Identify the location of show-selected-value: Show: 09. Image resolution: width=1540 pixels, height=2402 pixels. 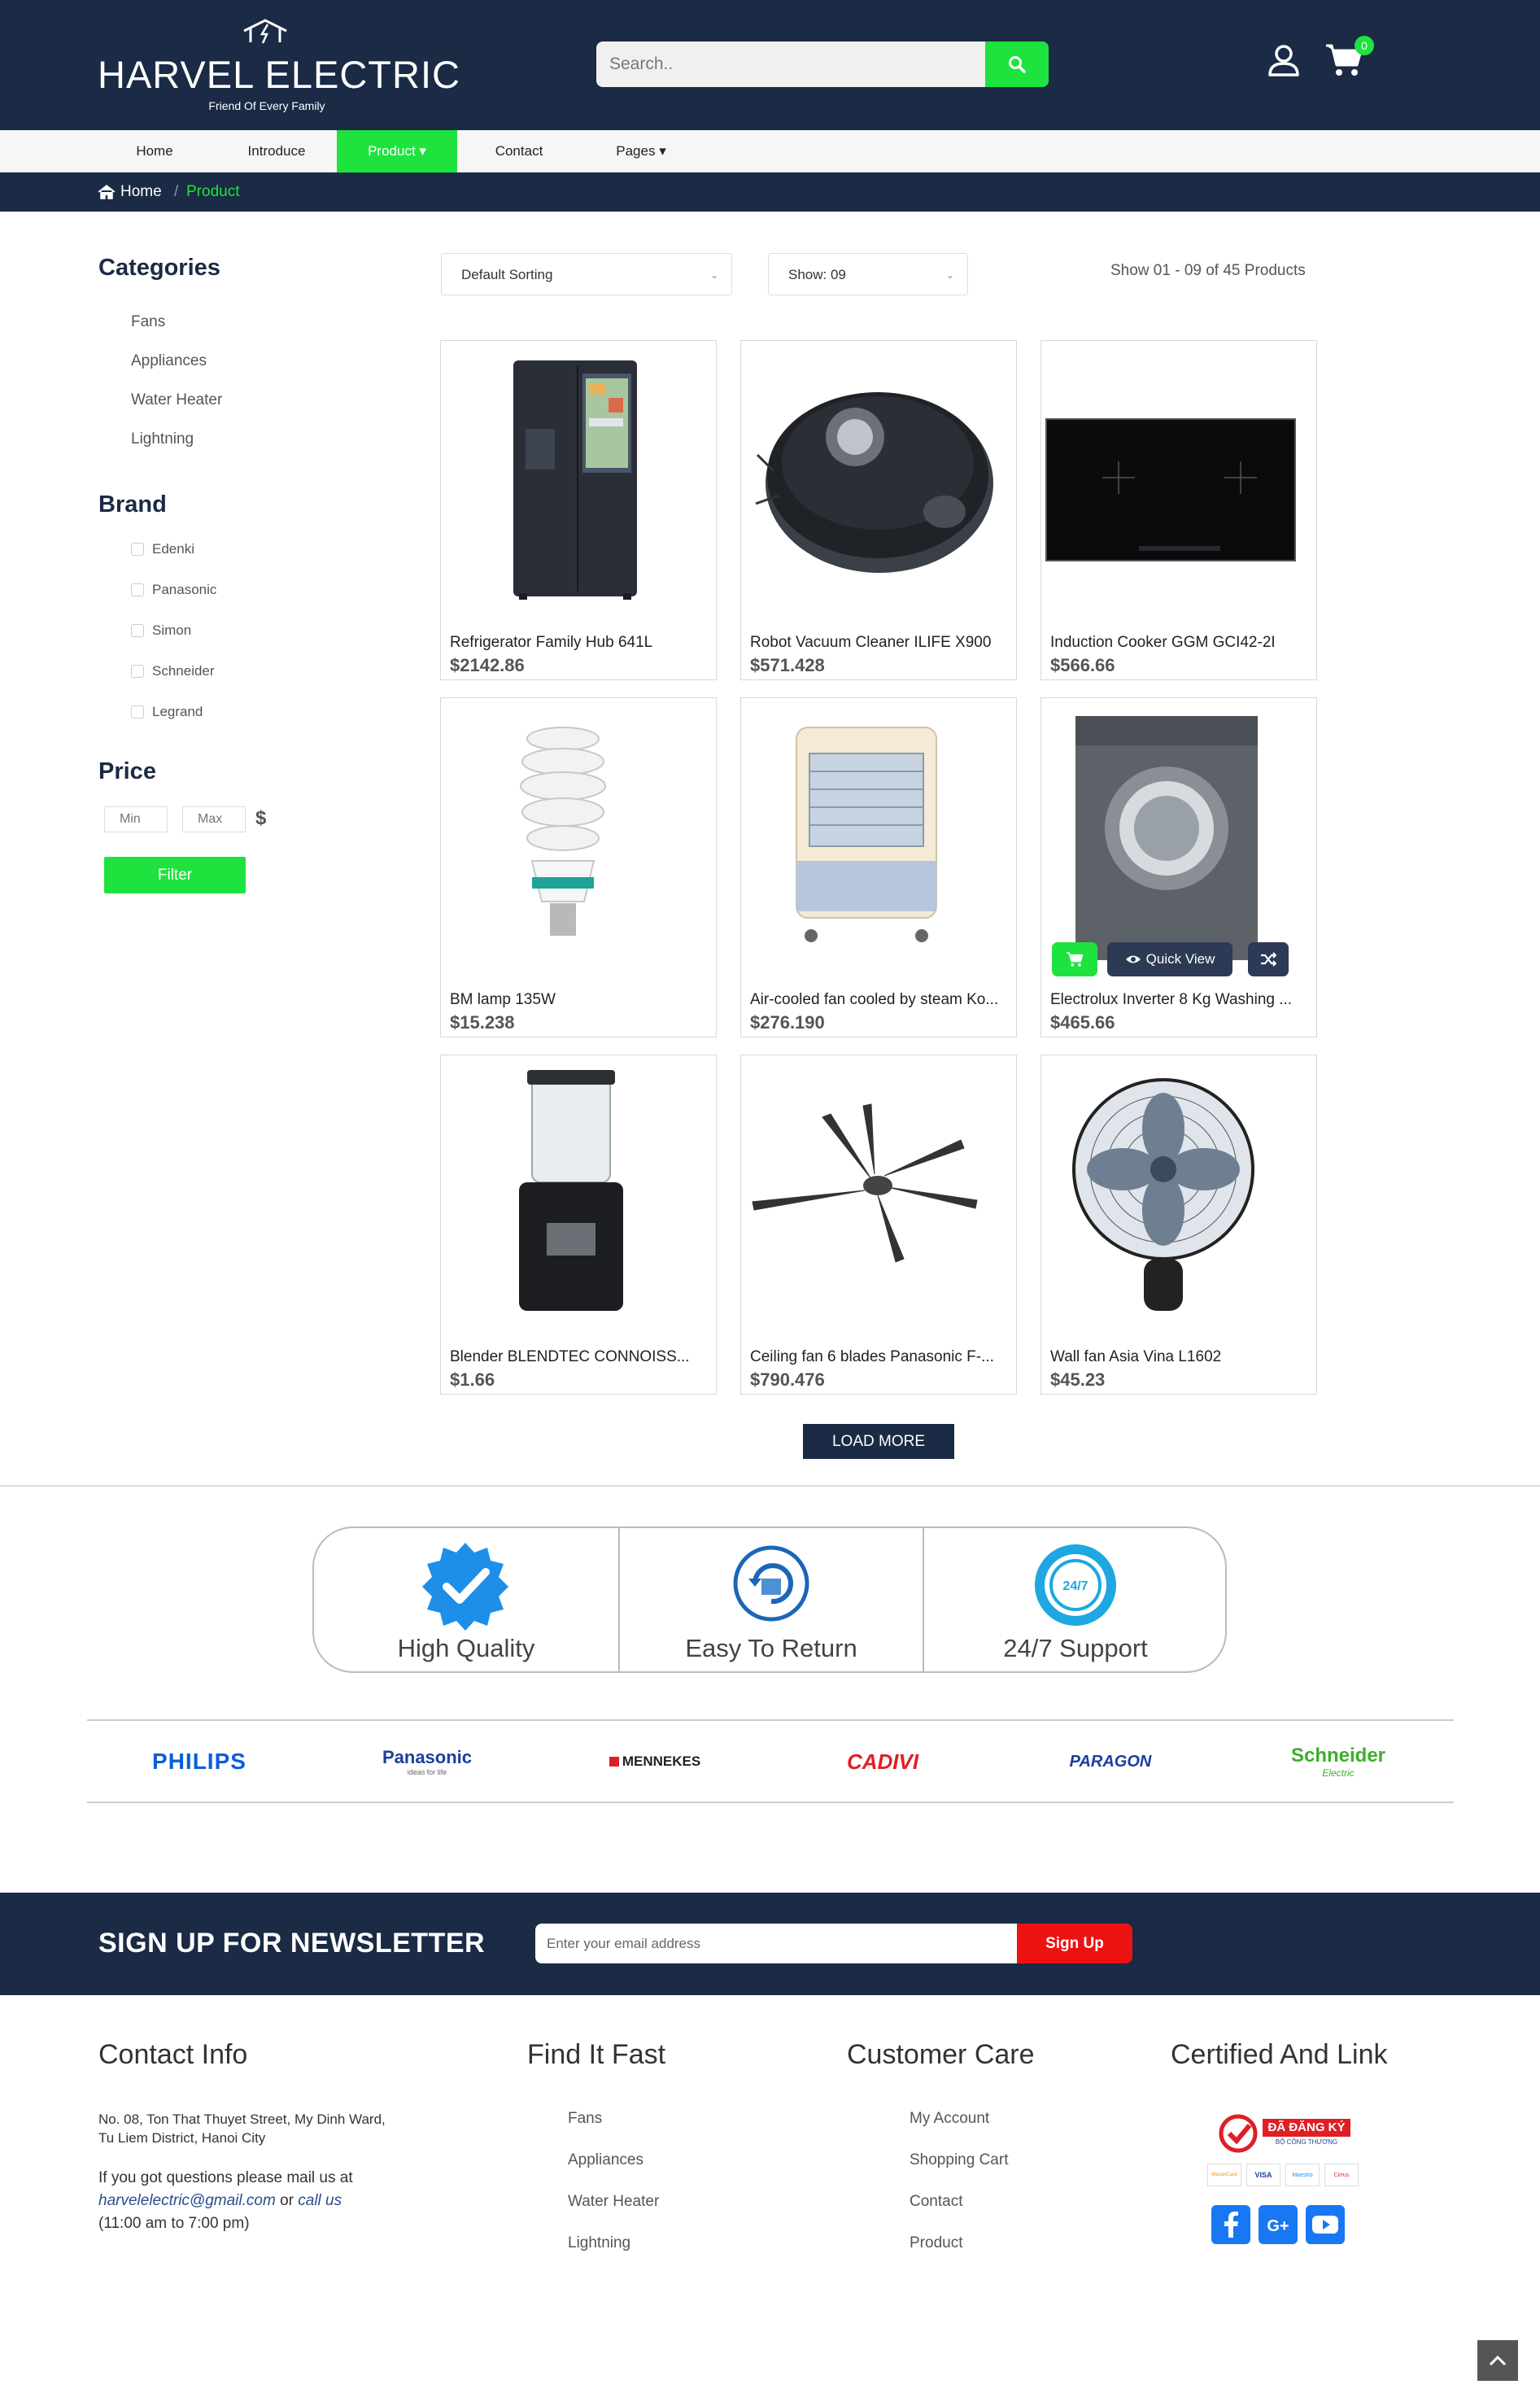
(817, 274).